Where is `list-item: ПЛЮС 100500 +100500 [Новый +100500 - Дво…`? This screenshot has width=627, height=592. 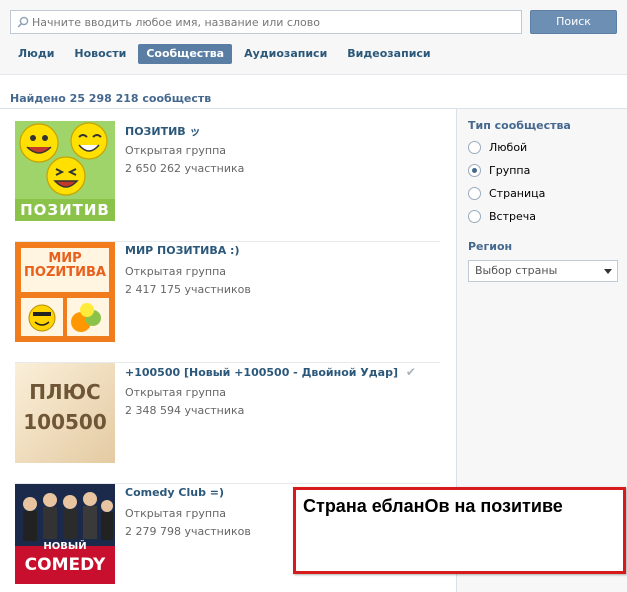 list-item: ПЛЮС 100500 +100500 [Новый +100500 - Дво… is located at coordinates (227, 423).